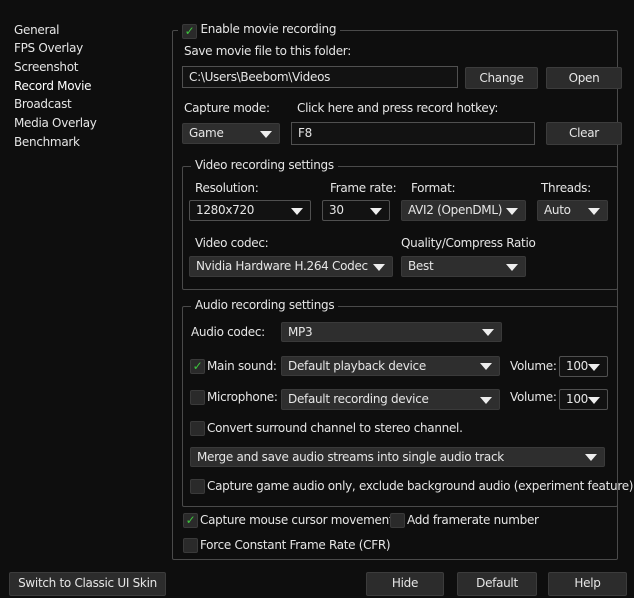 The width and height of the screenshot is (634, 598). I want to click on video-codec-dropdown: Nvidia Hardware H.264 Codec, so click(291, 266).